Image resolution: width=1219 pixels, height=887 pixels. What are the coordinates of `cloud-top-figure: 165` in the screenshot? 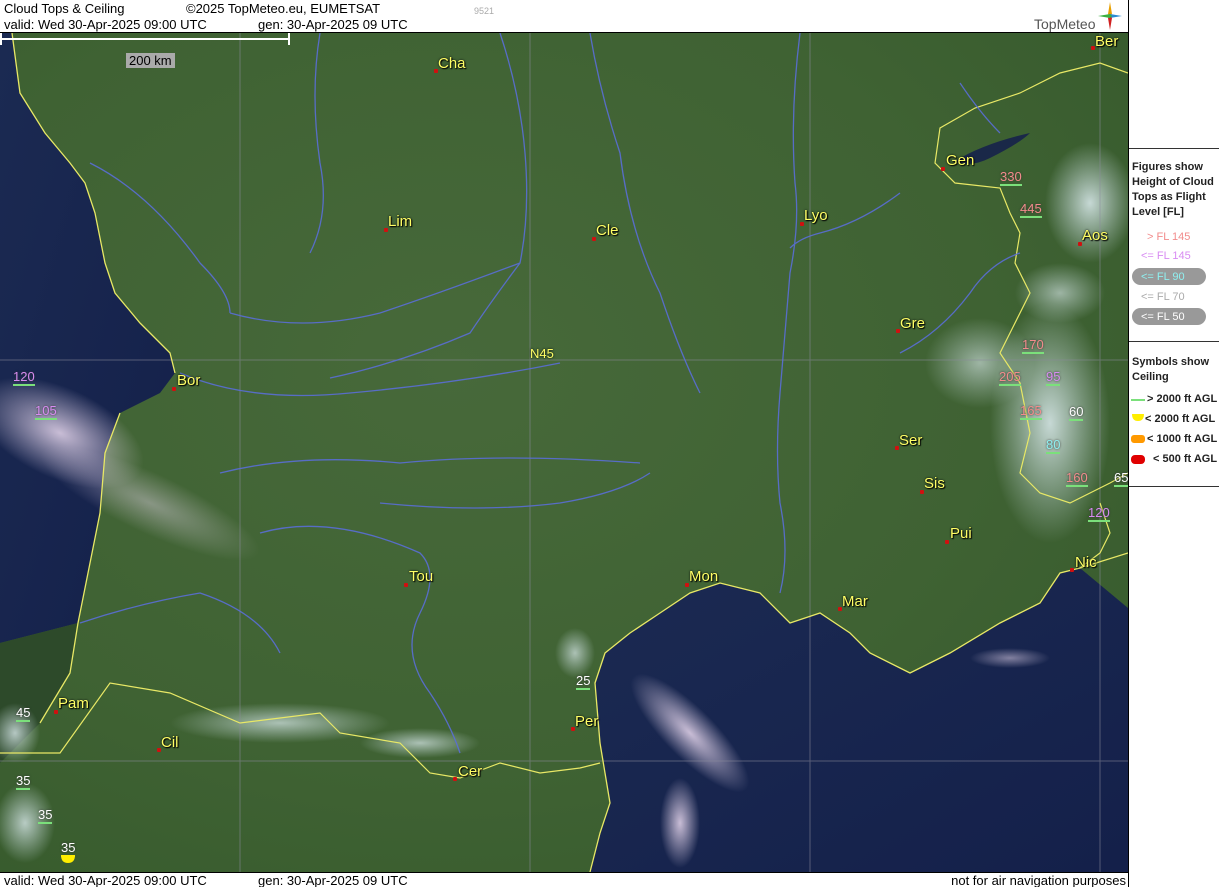 It's located at (1031, 411).